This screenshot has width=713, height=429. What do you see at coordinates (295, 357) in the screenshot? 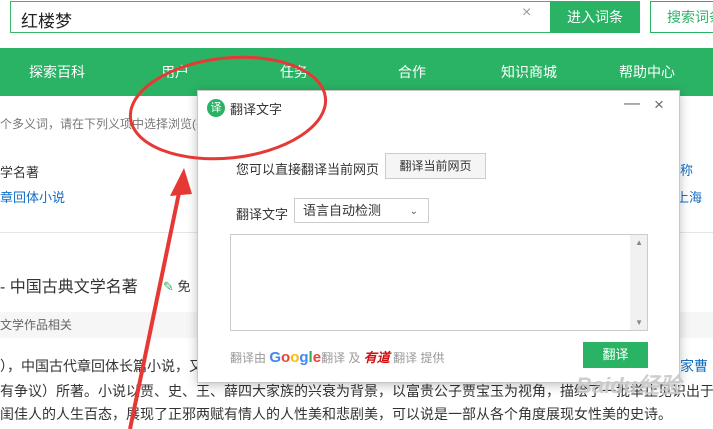
I see `google-logo-icon: Google` at bounding box center [295, 357].